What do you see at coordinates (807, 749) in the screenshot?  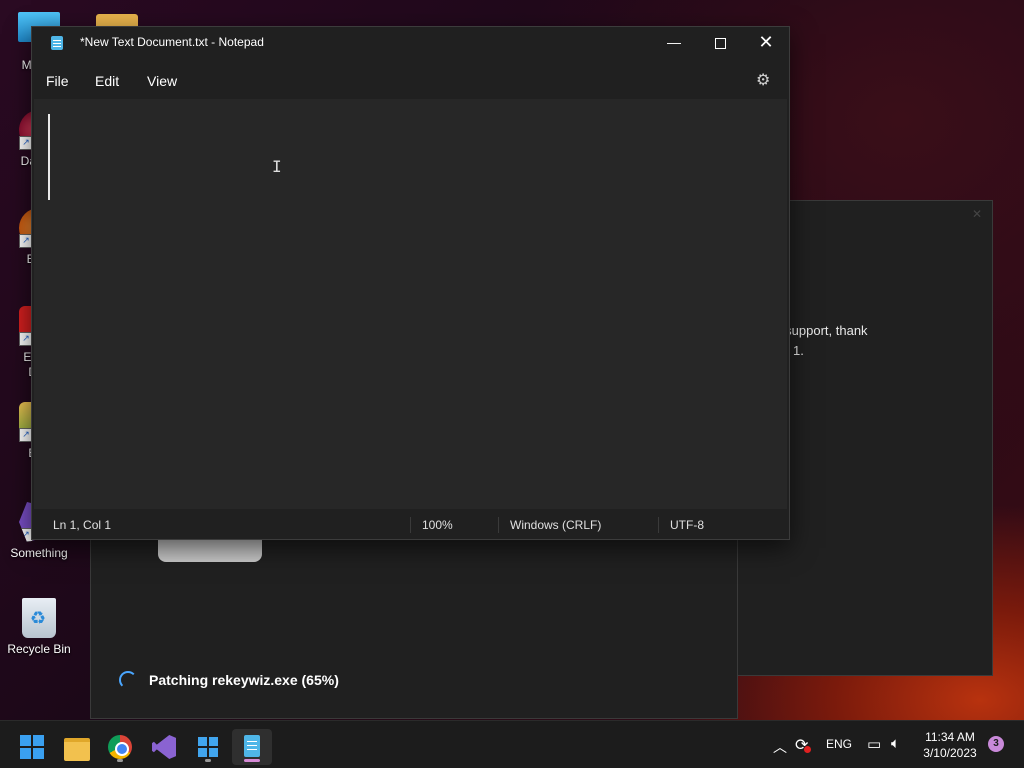 I see `sync-error-badge` at bounding box center [807, 749].